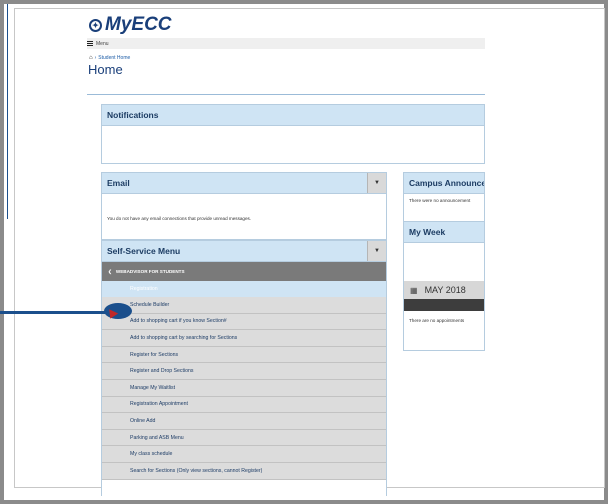 The height and width of the screenshot is (504, 608). Describe the element at coordinates (244, 289) in the screenshot. I see `menu-item-registration: Registration` at that location.